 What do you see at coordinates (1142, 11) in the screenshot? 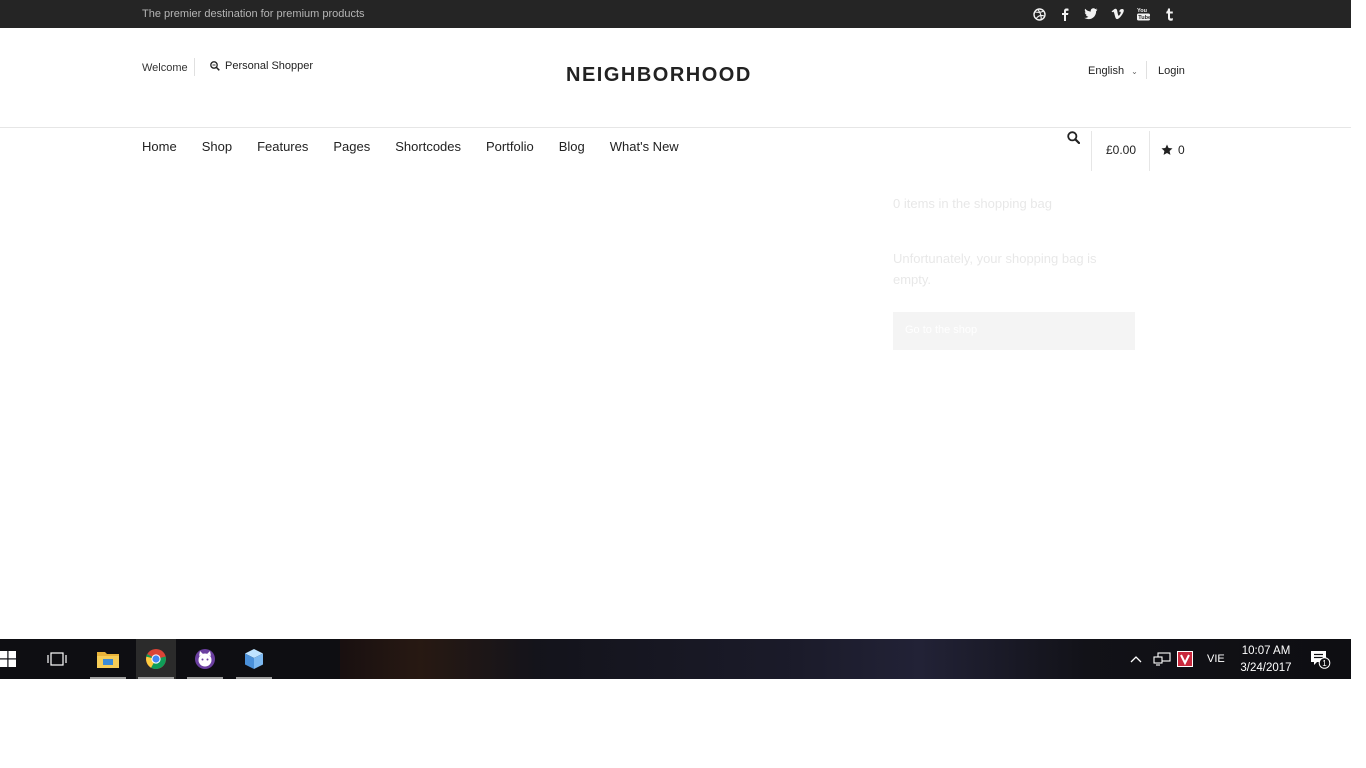
I see `svg-text: You` at bounding box center [1142, 11].